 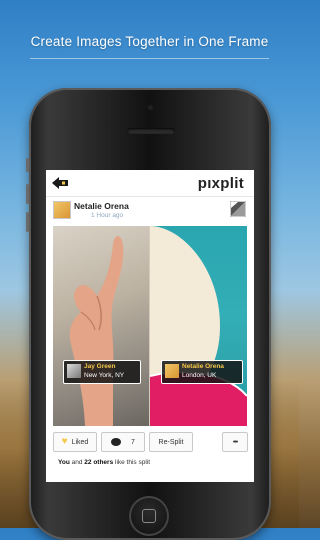 What do you see at coordinates (98, 462) in the screenshot?
I see `likes-others: 22 others` at bounding box center [98, 462].